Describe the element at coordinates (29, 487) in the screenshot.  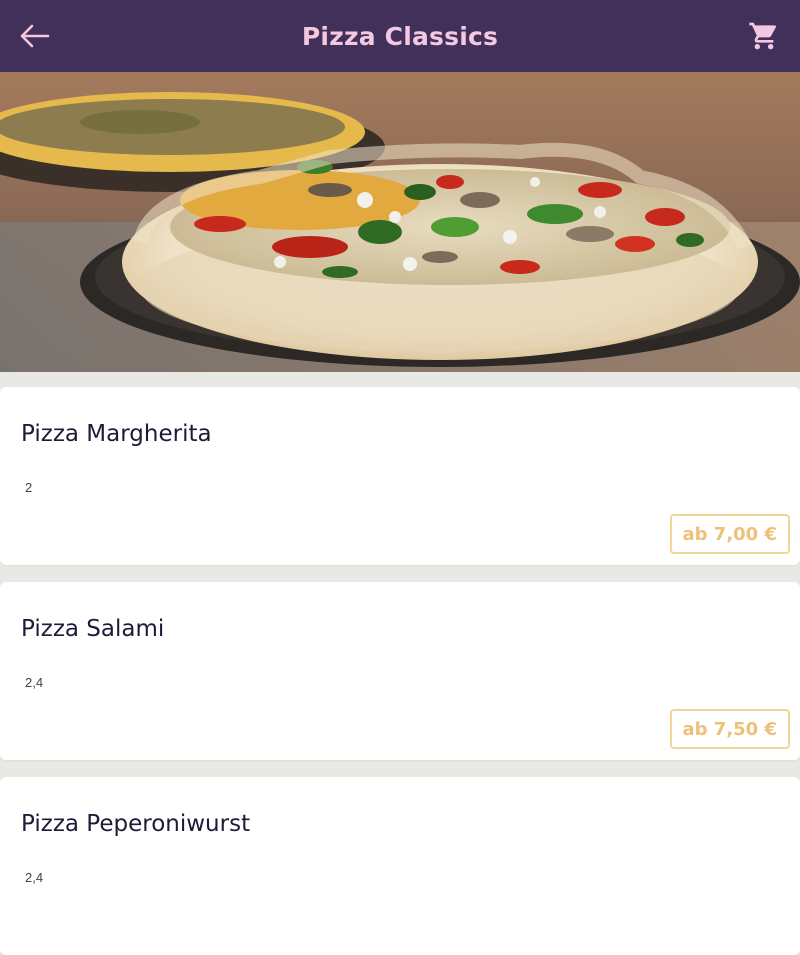
I see `item-allergens: 2` at that location.